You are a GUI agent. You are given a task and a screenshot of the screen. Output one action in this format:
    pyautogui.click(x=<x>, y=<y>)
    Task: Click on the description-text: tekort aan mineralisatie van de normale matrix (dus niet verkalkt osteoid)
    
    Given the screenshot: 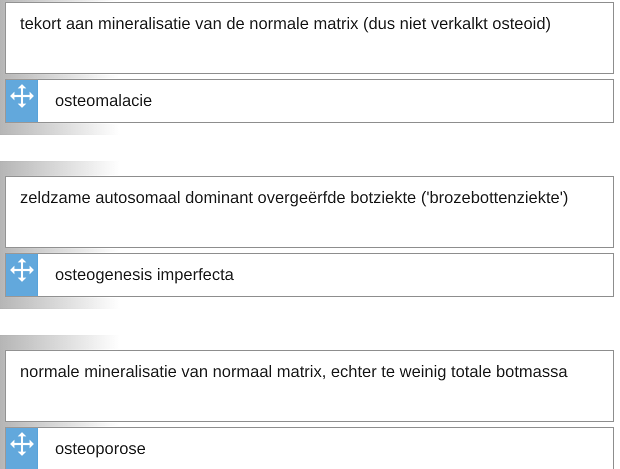 What is the action you would take?
    pyautogui.click(x=285, y=24)
    